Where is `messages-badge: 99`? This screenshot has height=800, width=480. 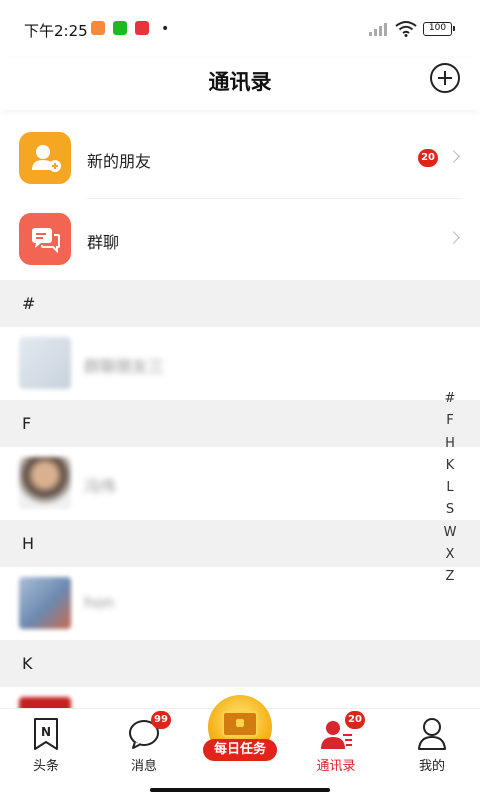 messages-badge: 99 is located at coordinates (161, 720).